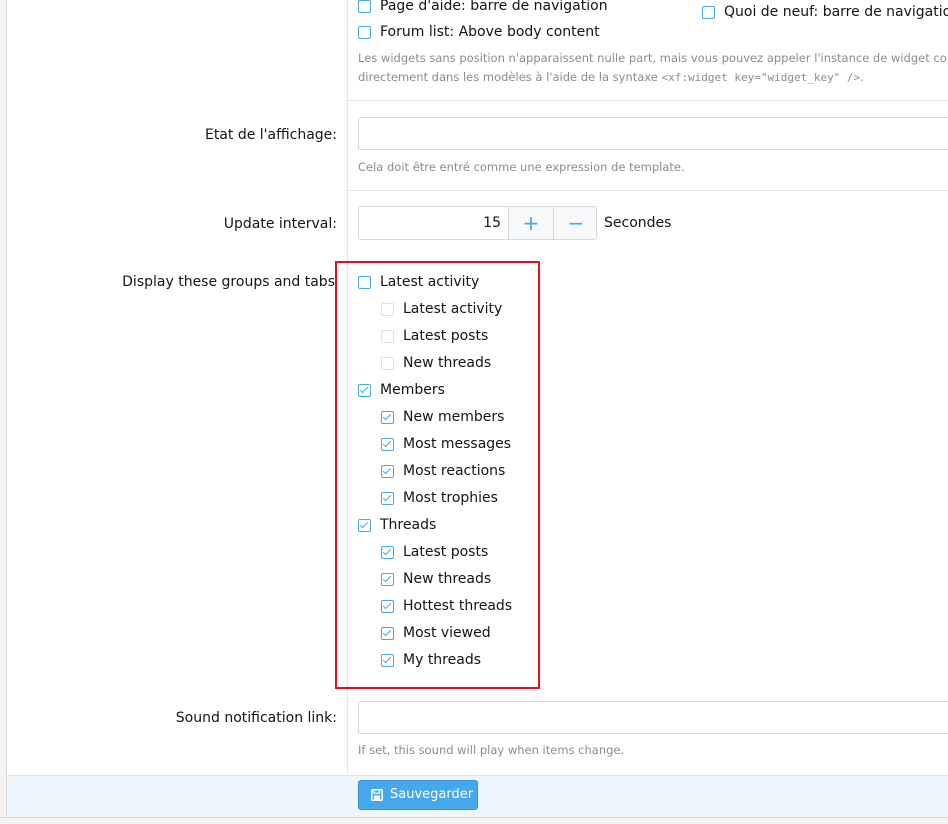  Describe the element at coordinates (836, 12) in the screenshot. I see `checkbox-label: Quoi de neuf: barre de navigation` at that location.